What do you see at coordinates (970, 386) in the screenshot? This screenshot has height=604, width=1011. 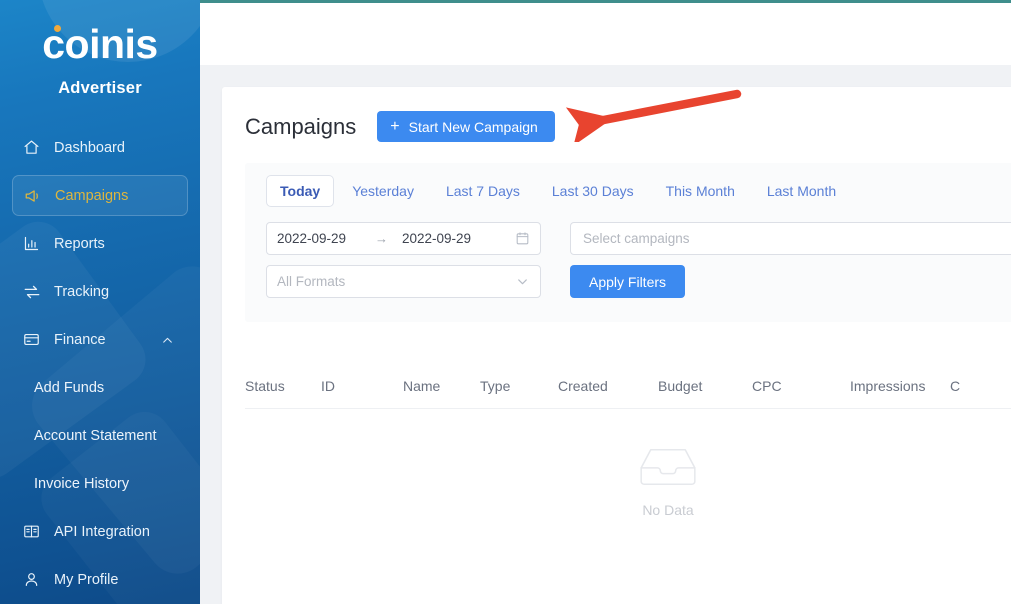 I see `column-header-clicks-truncated: C` at bounding box center [970, 386].